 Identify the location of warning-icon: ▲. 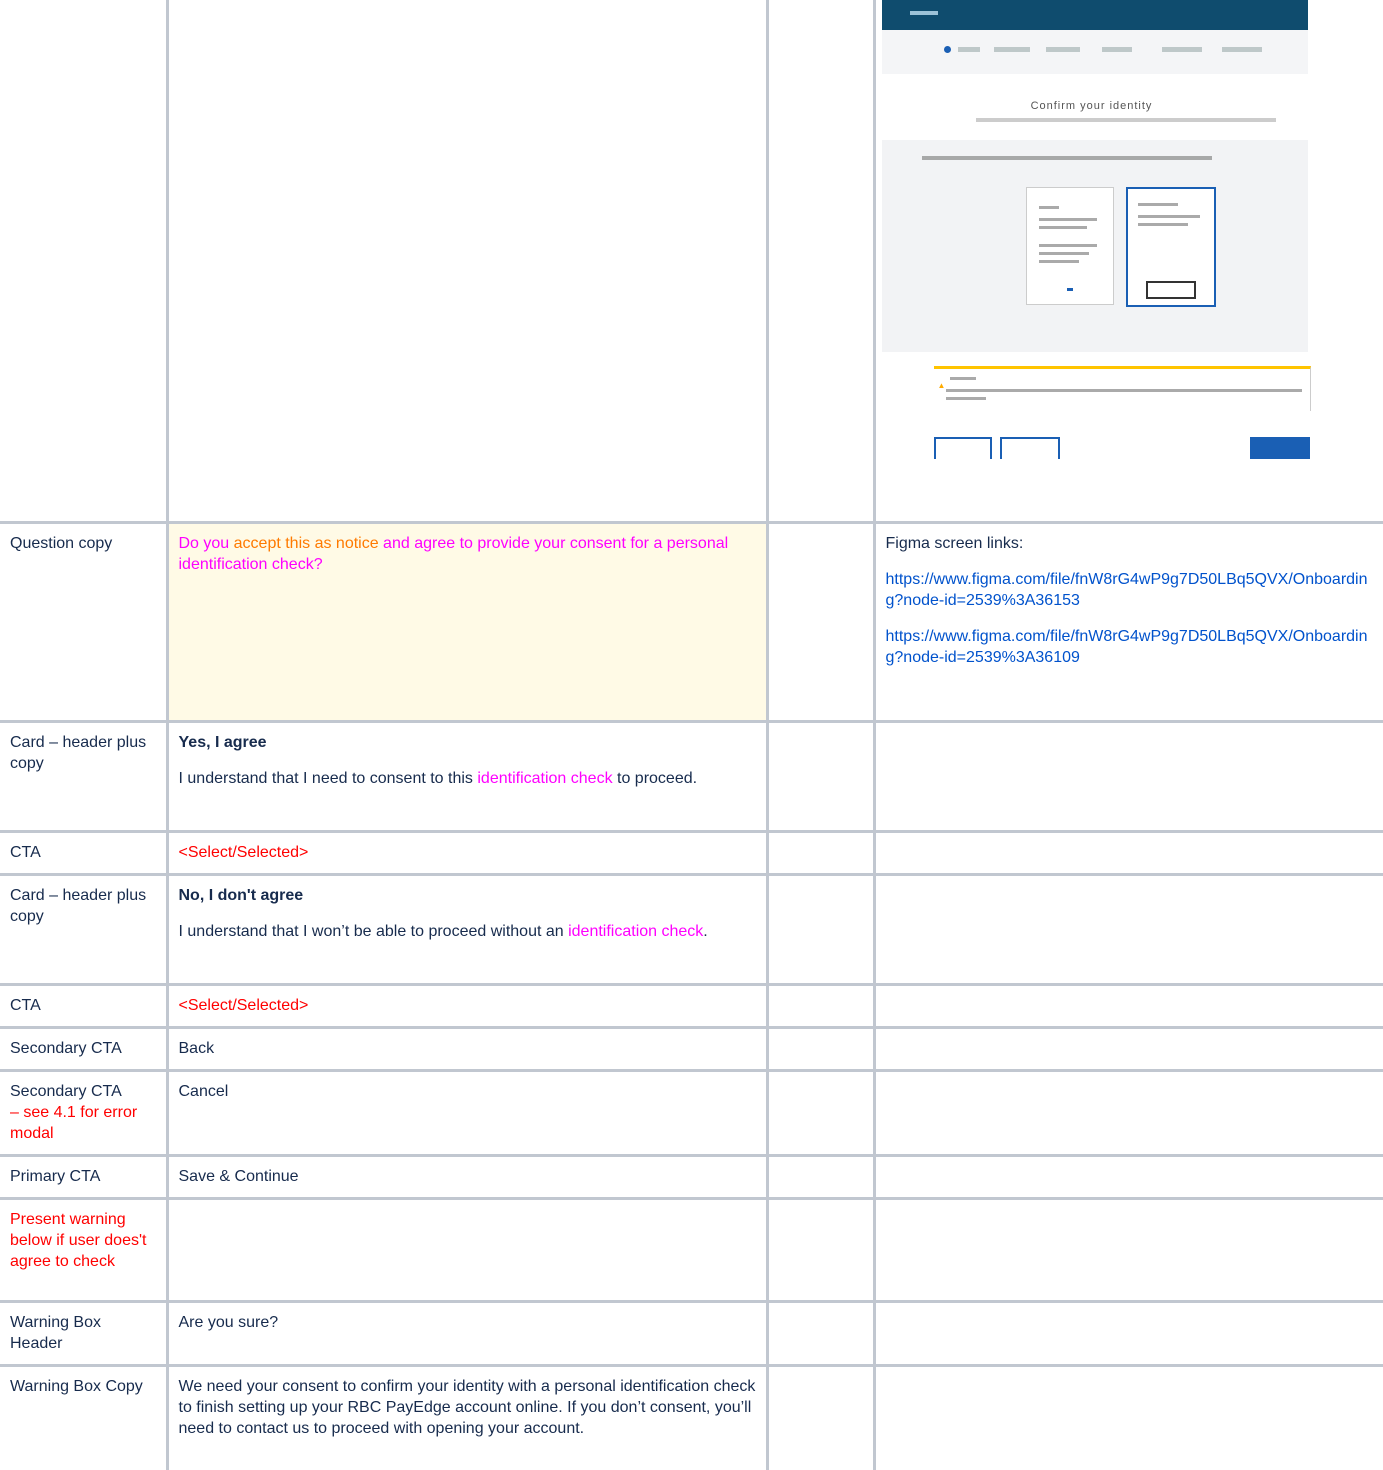
(941, 385).